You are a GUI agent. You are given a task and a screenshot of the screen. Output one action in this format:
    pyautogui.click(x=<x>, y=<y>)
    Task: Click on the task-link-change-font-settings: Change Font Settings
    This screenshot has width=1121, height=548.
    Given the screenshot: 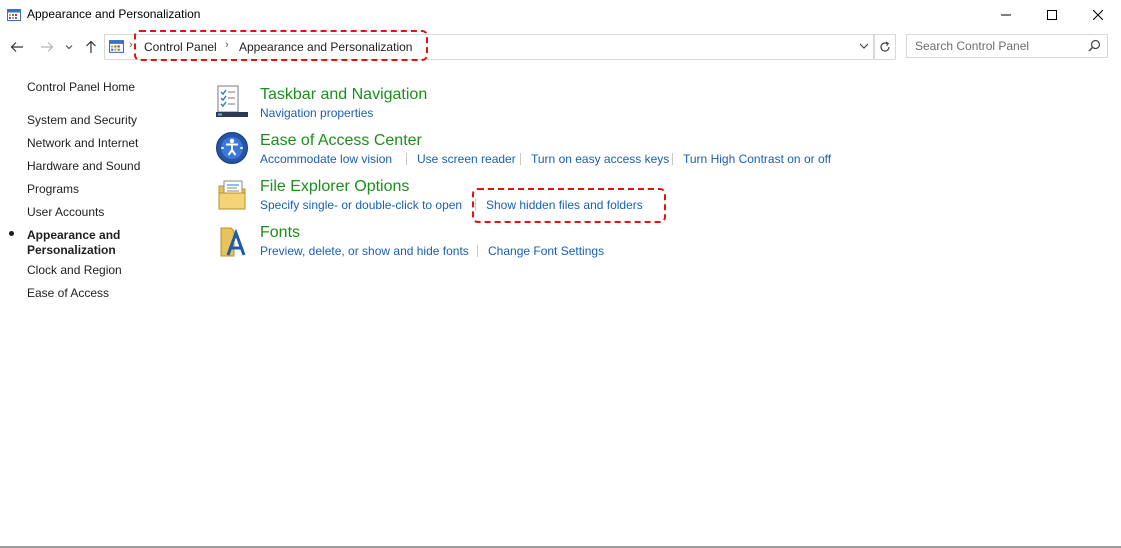 What is the action you would take?
    pyautogui.click(x=546, y=251)
    